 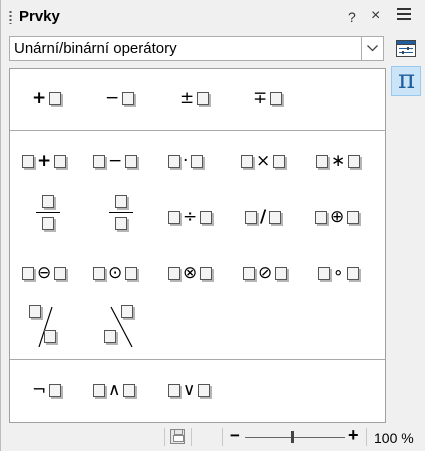 I want to click on operator-symbol: ∨, so click(x=189, y=390).